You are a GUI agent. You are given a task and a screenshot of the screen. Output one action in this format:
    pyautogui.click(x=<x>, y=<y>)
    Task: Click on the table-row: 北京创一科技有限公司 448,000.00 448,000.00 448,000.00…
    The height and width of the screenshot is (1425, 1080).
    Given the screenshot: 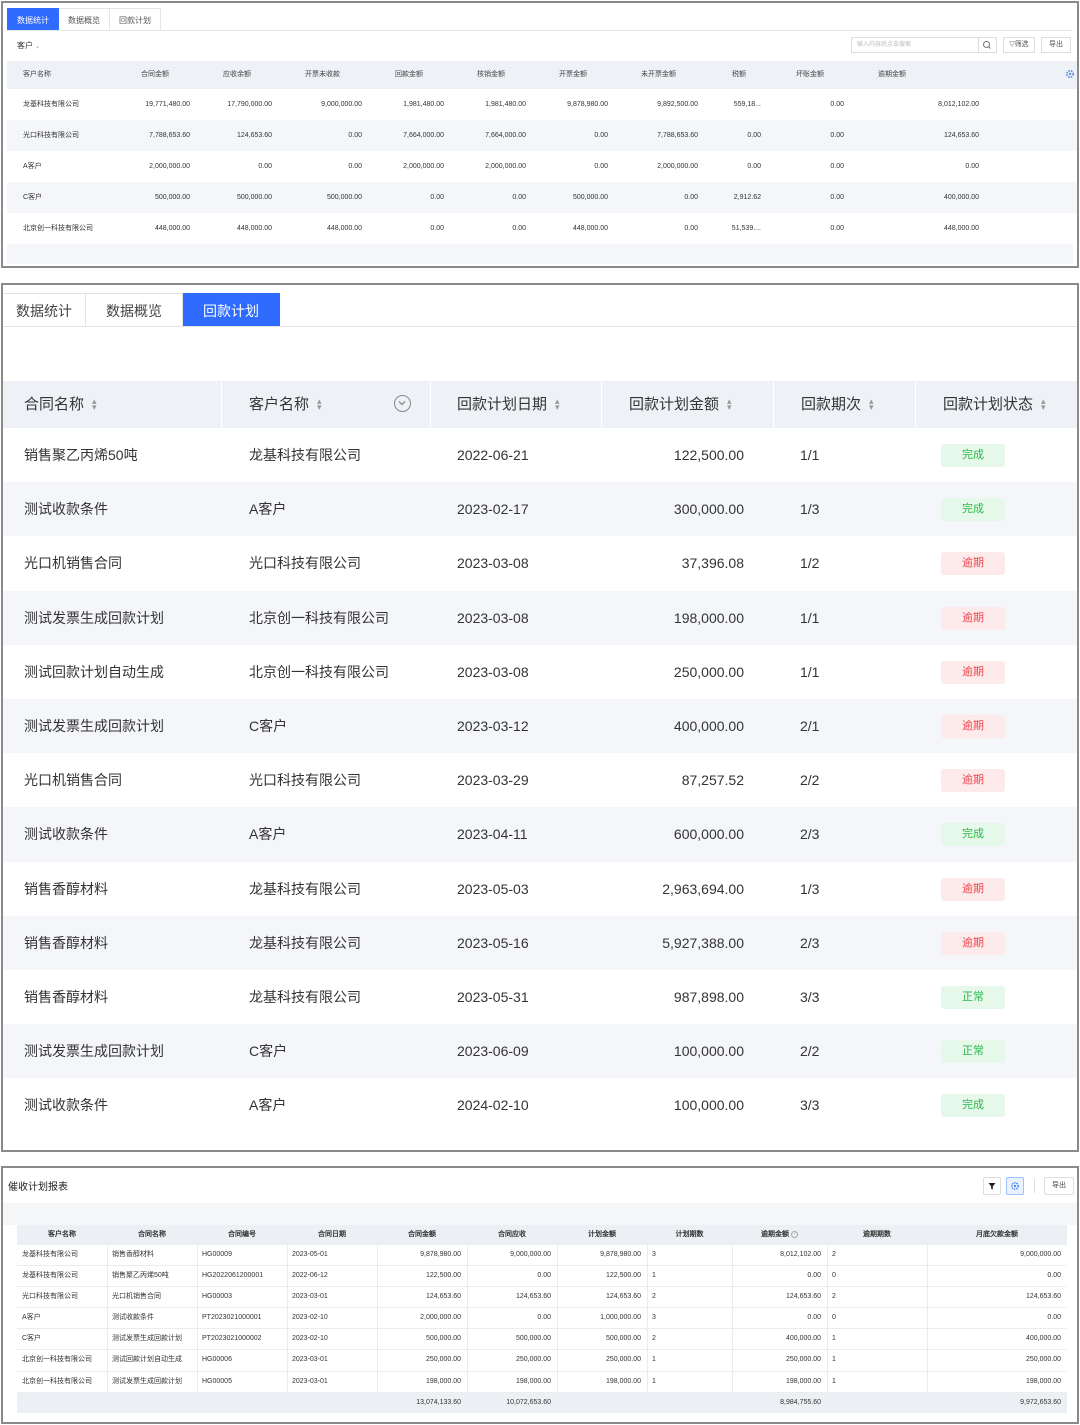 What is the action you would take?
    pyautogui.click(x=542, y=228)
    